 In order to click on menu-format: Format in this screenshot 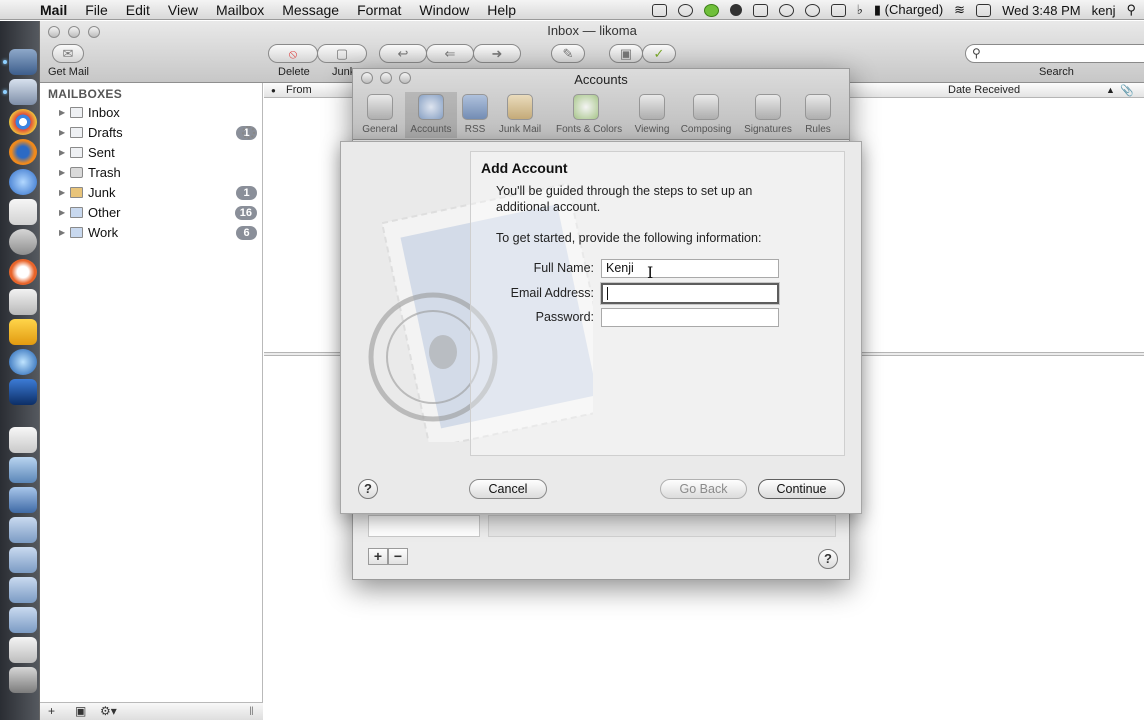, I will do `click(379, 10)`.